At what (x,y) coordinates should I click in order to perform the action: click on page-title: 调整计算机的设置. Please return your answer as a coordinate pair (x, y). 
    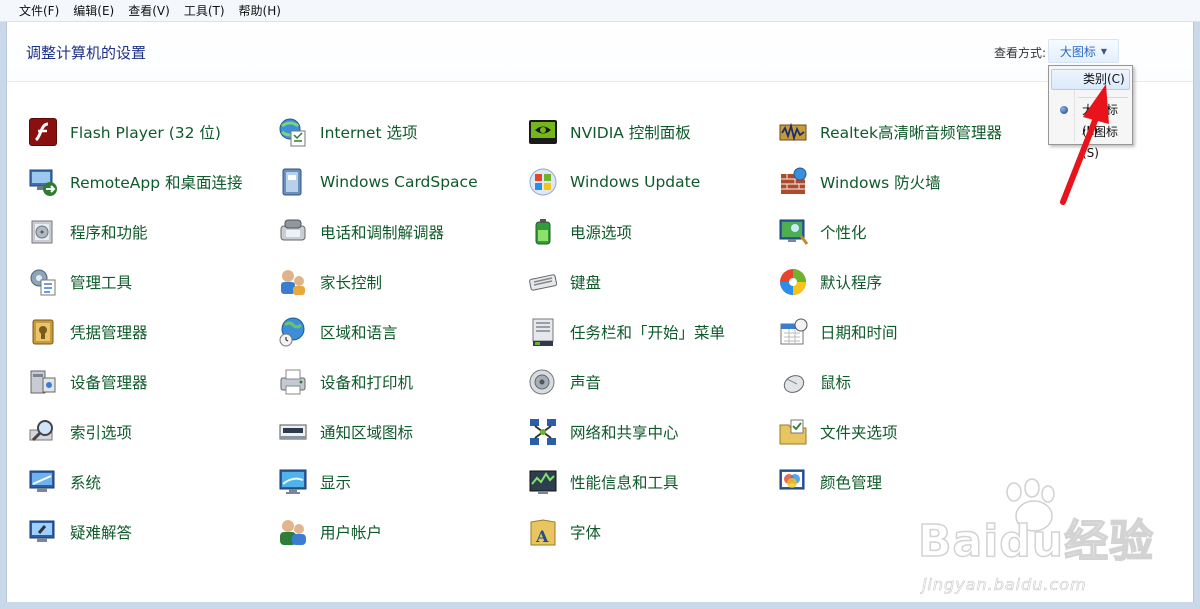
    Looking at the image, I should click on (86, 53).